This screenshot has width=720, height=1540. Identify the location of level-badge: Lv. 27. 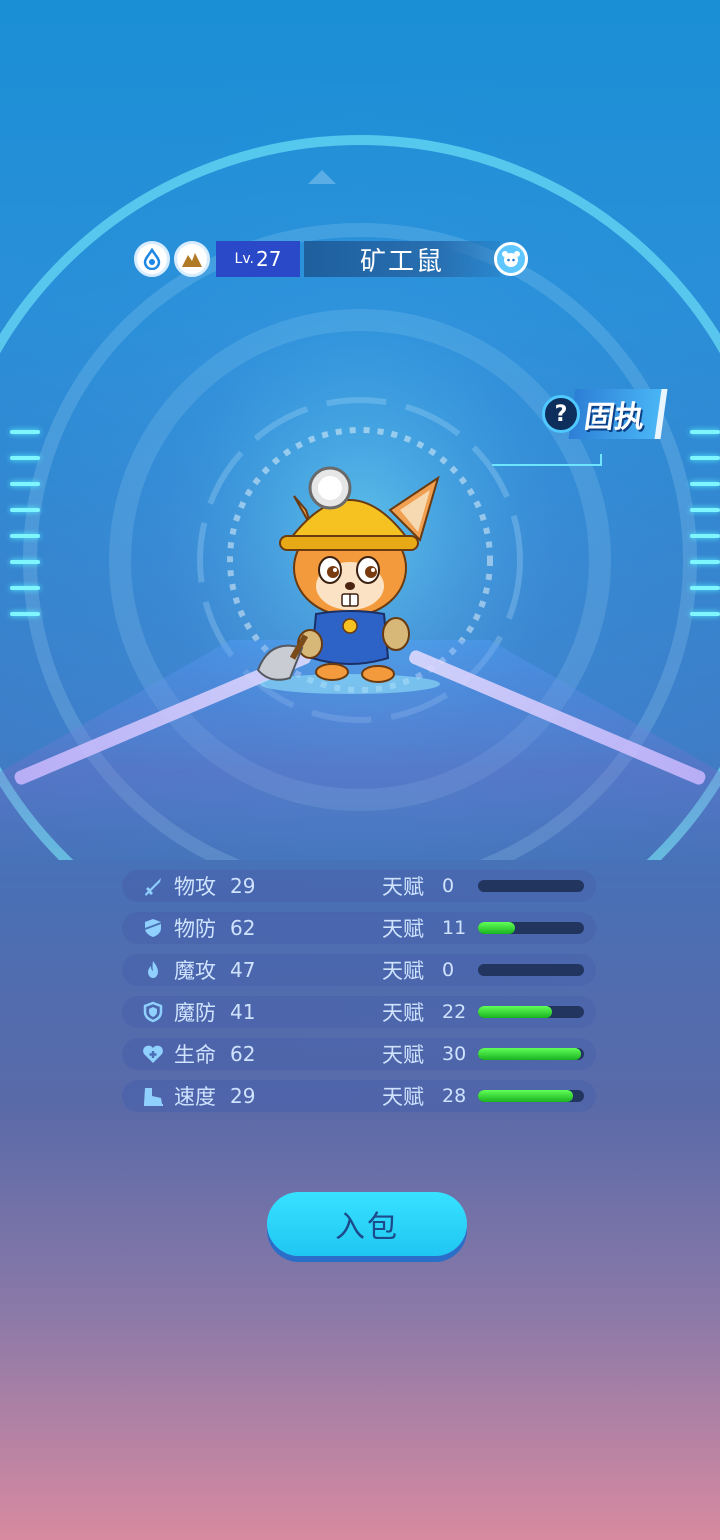
(258, 259).